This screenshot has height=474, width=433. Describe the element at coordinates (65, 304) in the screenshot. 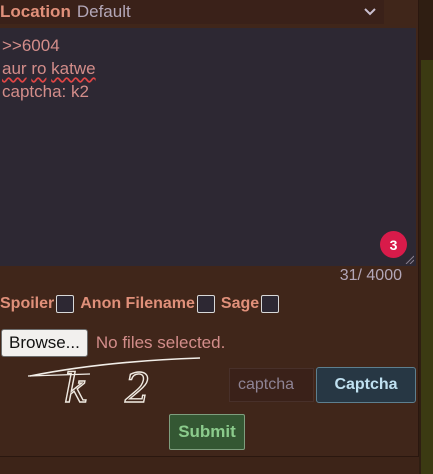

I see `spoiler-checkbox` at that location.